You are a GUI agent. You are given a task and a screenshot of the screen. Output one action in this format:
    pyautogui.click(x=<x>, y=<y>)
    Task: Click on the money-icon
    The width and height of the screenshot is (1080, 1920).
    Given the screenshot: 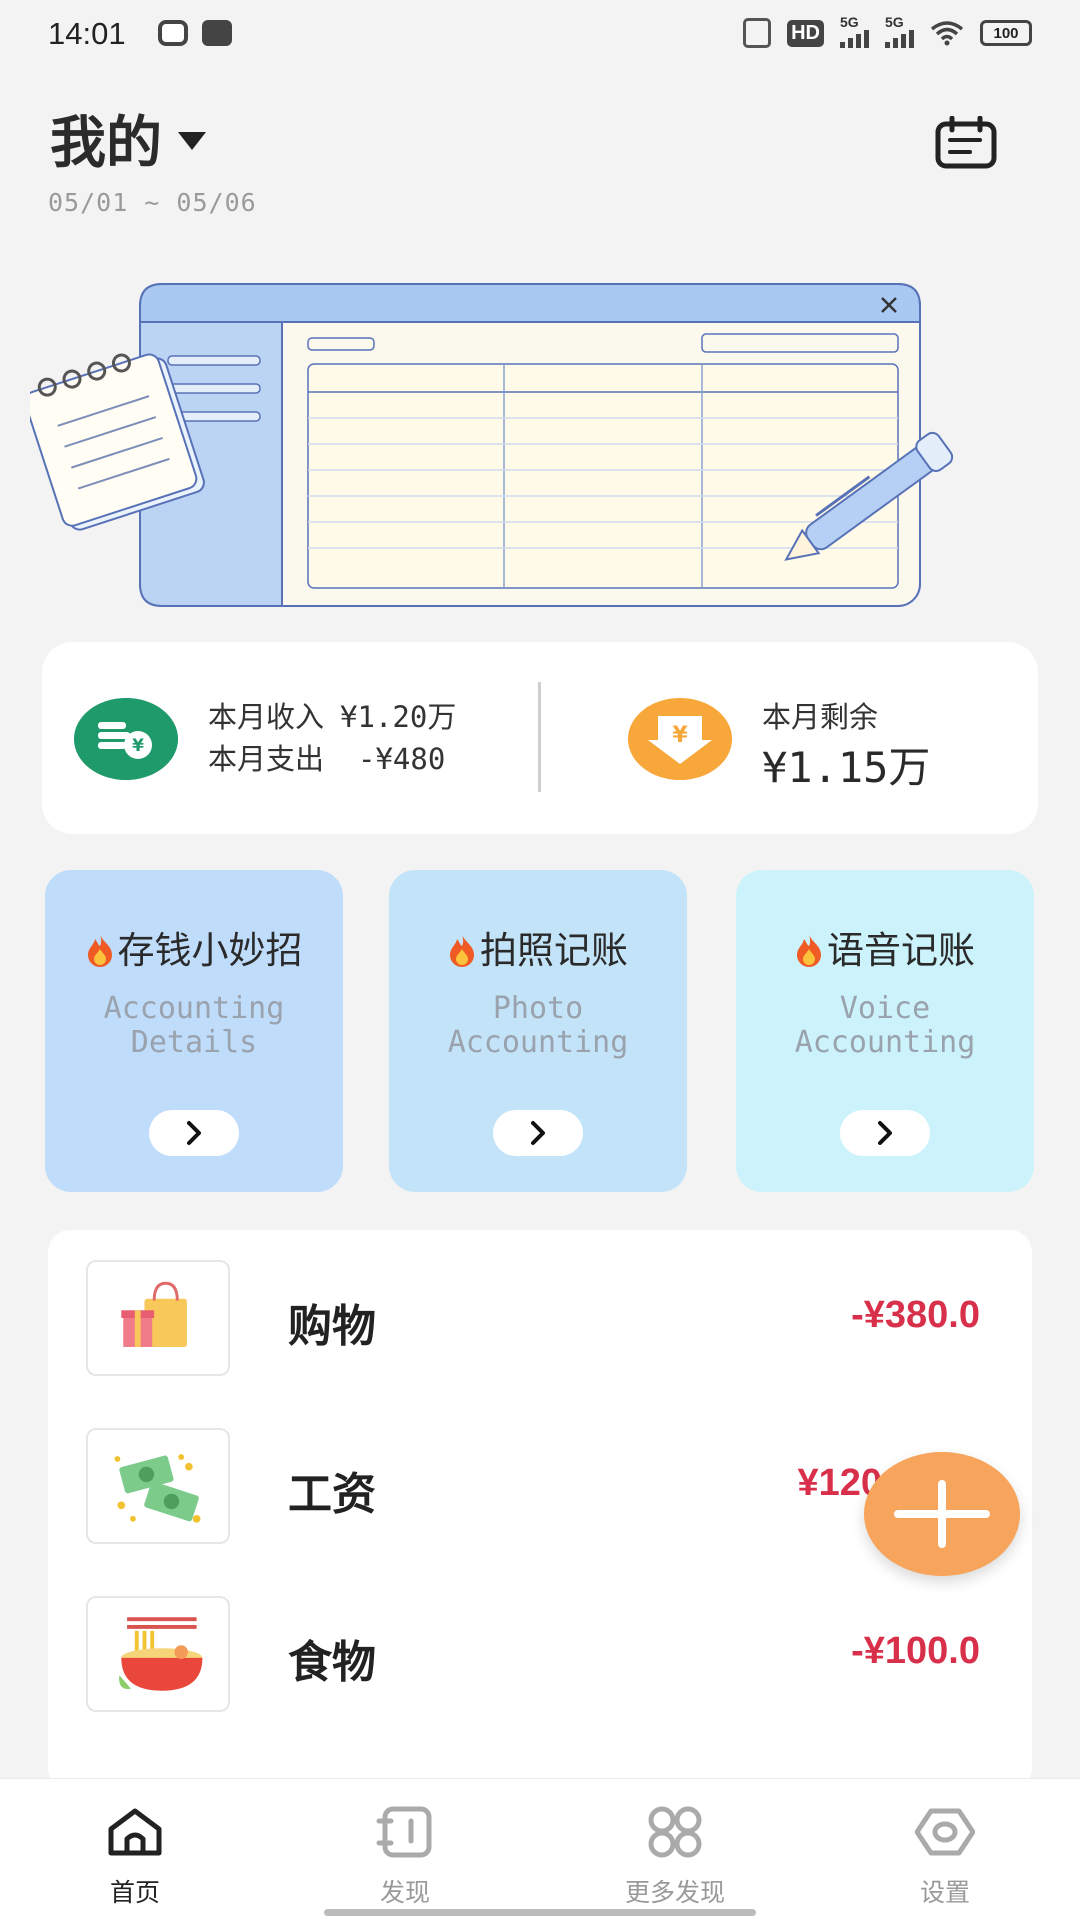 What is the action you would take?
    pyautogui.click(x=158, y=1486)
    